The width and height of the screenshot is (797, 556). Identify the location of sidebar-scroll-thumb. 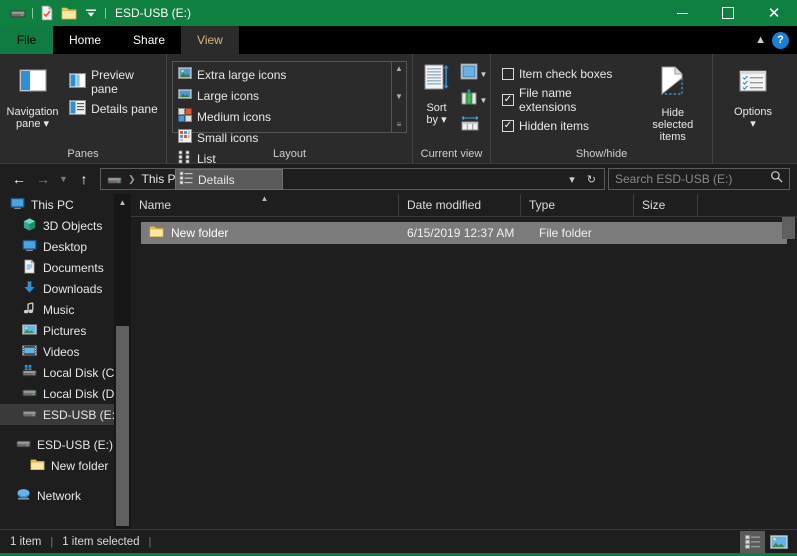
(122, 426).